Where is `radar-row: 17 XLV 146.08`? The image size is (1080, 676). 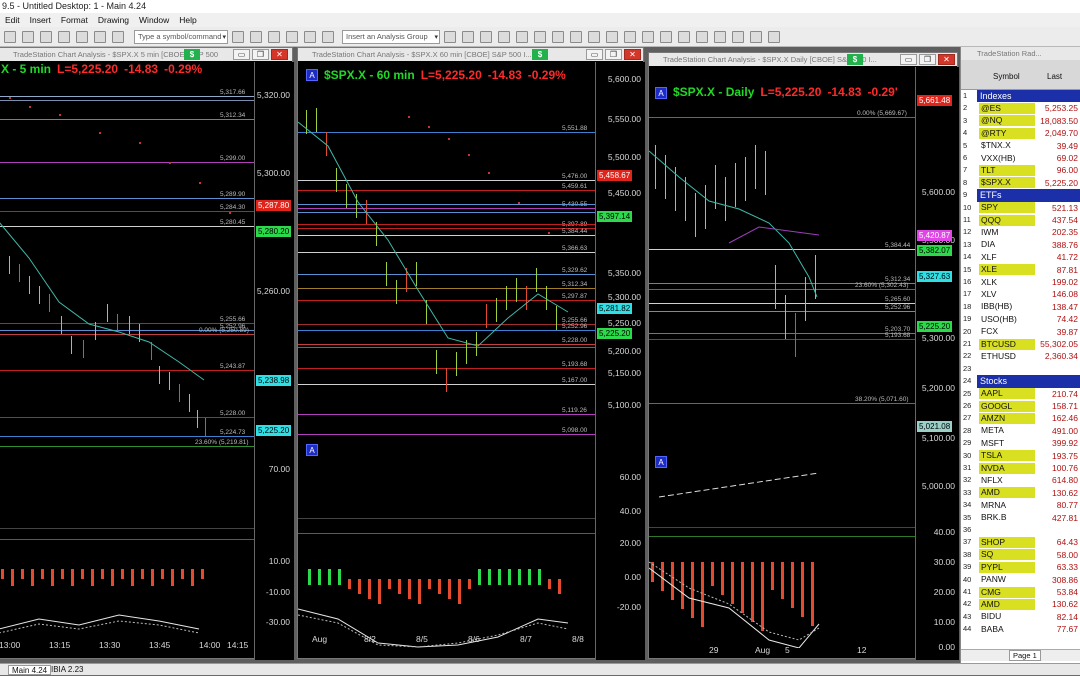
radar-row: 17 XLV 146.08 is located at coordinates (1020, 294).